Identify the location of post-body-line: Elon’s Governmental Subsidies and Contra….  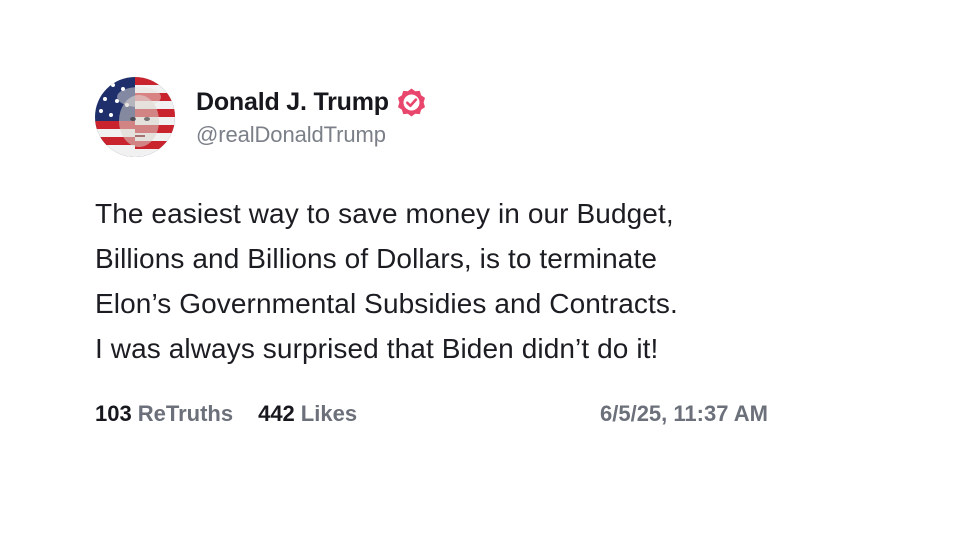
(386, 303).